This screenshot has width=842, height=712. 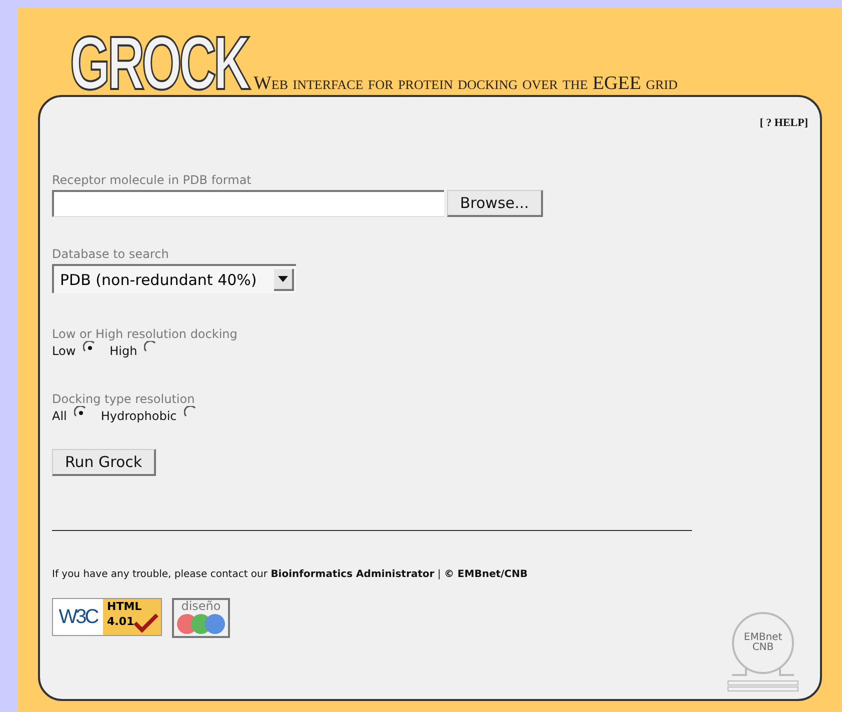 I want to click on help-link: [ ? HELP], so click(x=784, y=123).